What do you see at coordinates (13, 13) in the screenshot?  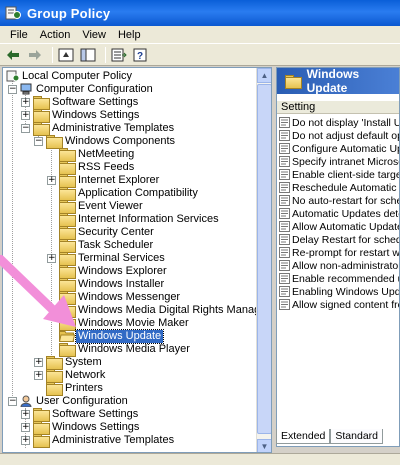 I see `group-policy-icon` at bounding box center [13, 13].